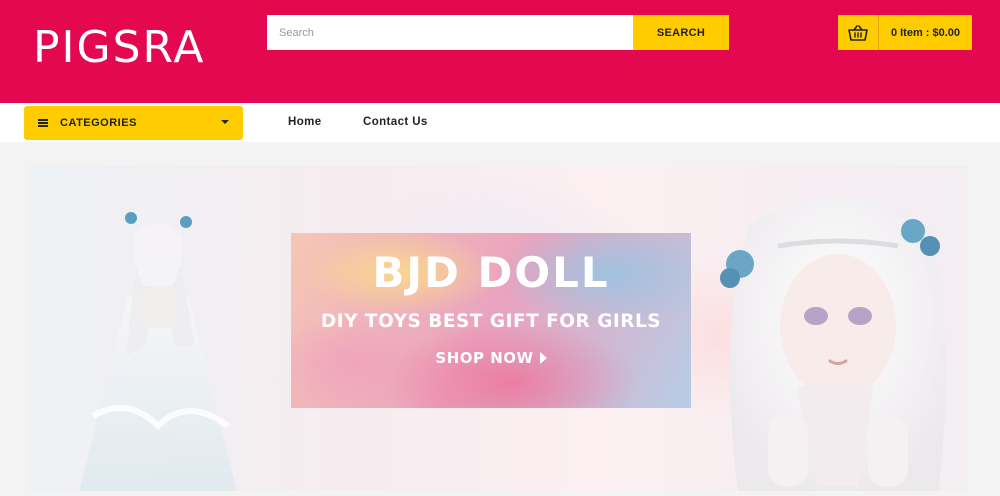 This screenshot has width=1000, height=496. I want to click on cart-summary: 0 Item : $0.00, so click(925, 32).